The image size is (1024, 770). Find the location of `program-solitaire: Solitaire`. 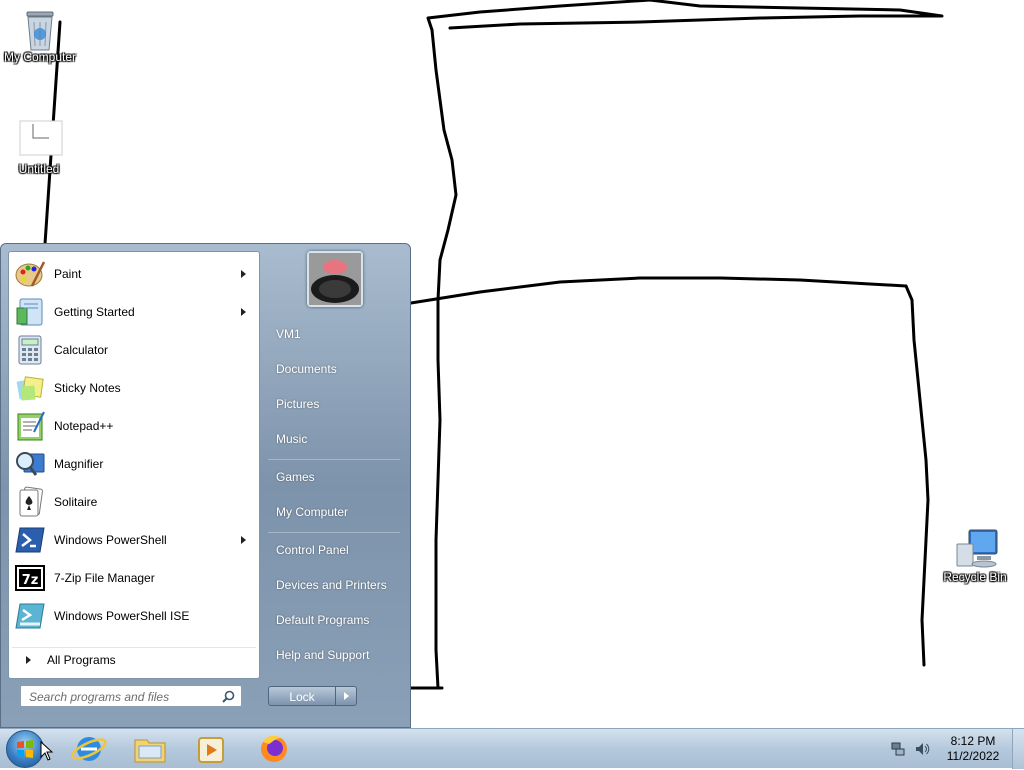

program-solitaire: Solitaire is located at coordinates (134, 502).